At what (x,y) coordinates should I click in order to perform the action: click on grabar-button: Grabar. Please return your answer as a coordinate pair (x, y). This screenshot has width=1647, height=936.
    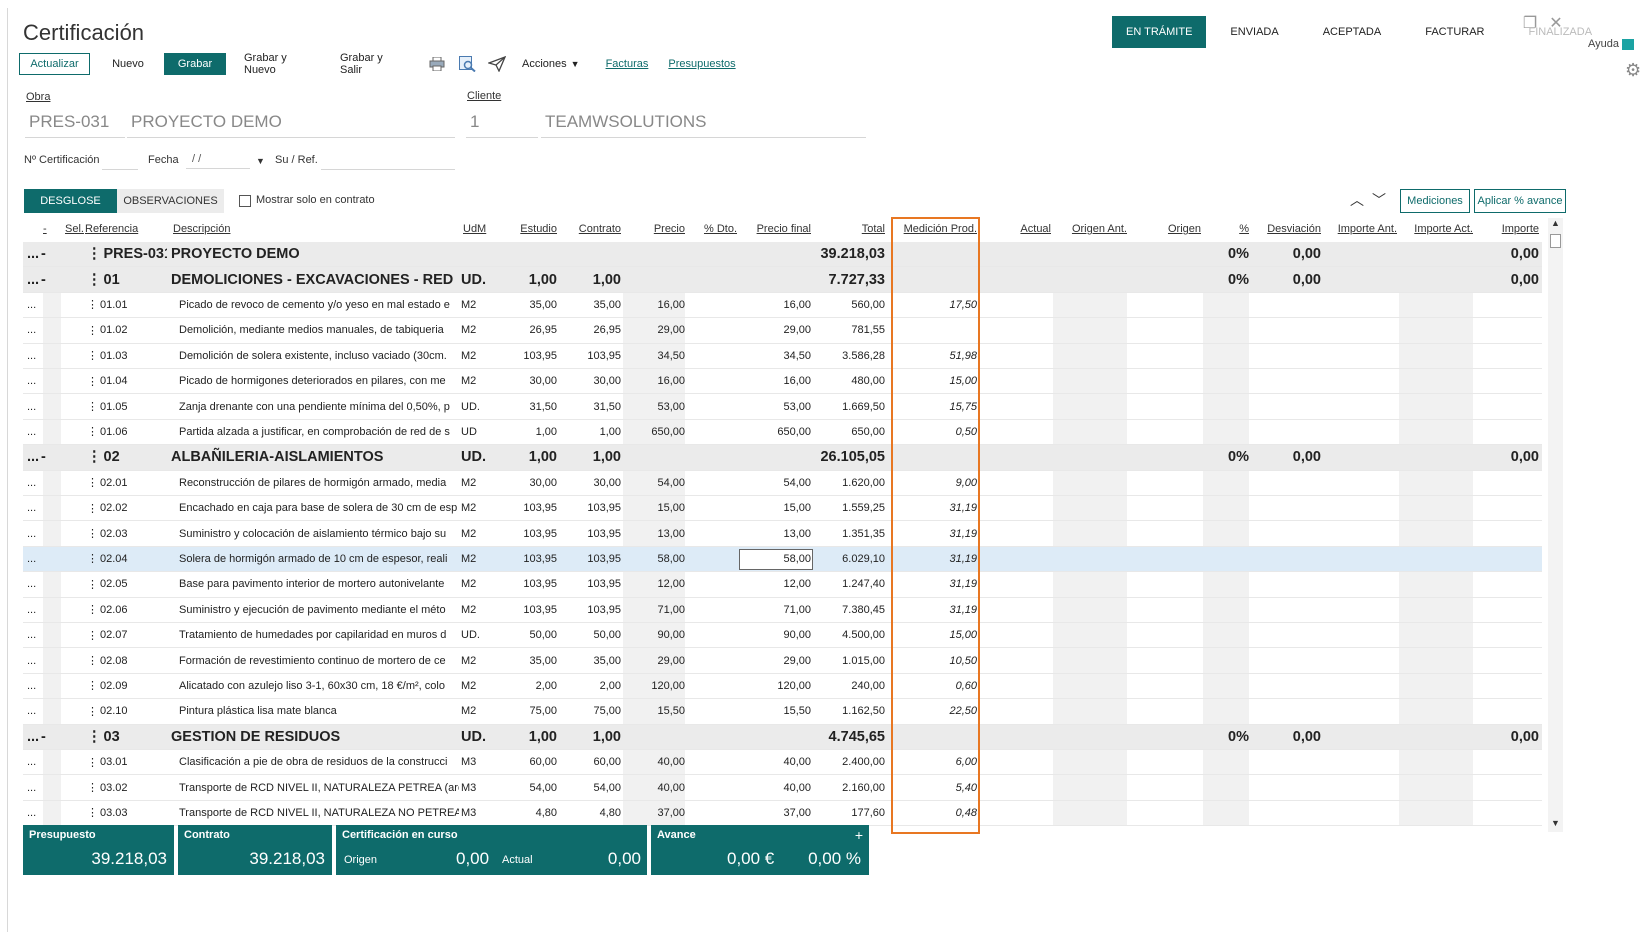
    Looking at the image, I should click on (195, 64).